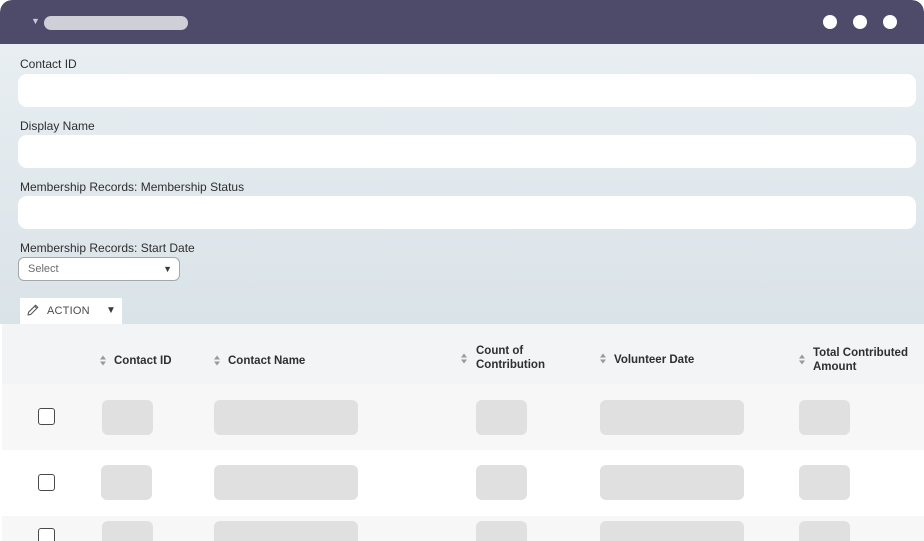  What do you see at coordinates (132, 187) in the screenshot?
I see `membership-status-label: Membership Records: Membership Status` at bounding box center [132, 187].